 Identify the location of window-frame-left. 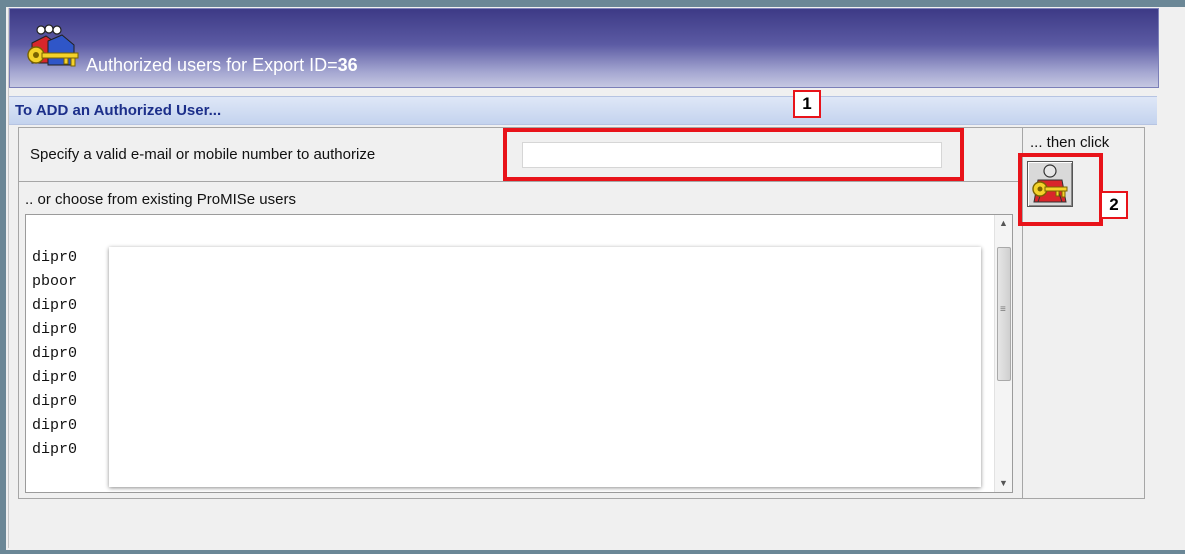
(3, 277).